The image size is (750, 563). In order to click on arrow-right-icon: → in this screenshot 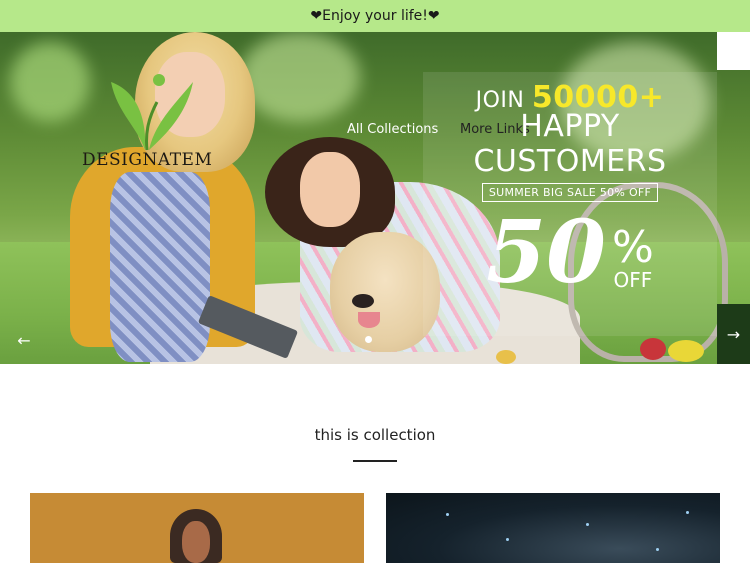, I will do `click(733, 334)`.